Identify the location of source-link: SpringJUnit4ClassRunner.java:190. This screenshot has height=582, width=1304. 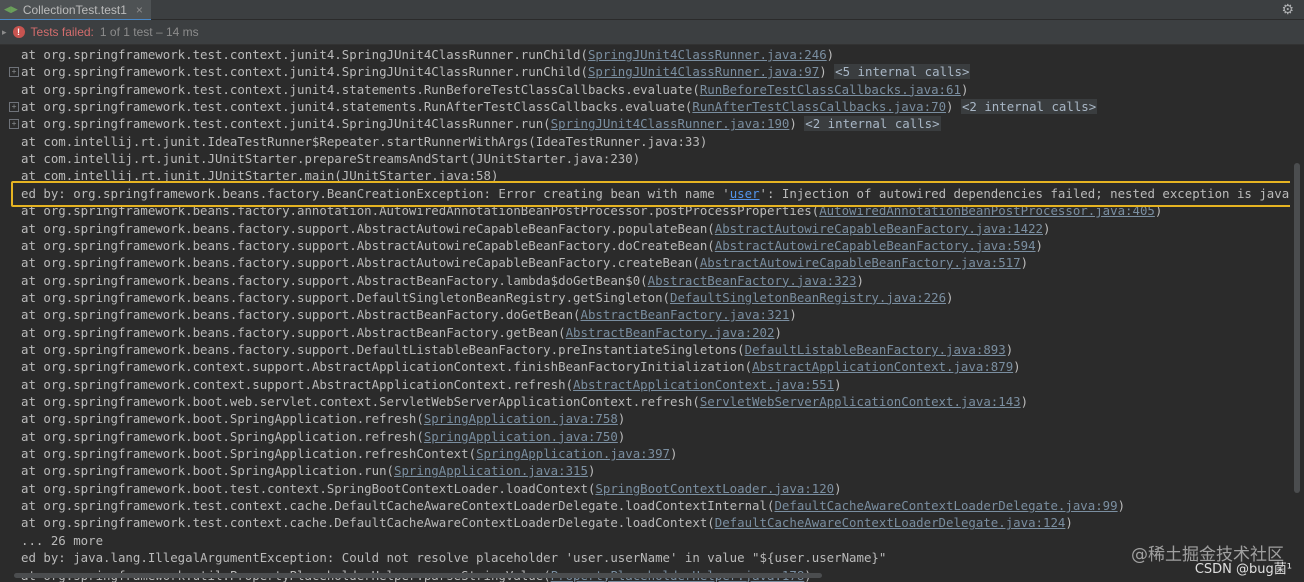
(670, 123).